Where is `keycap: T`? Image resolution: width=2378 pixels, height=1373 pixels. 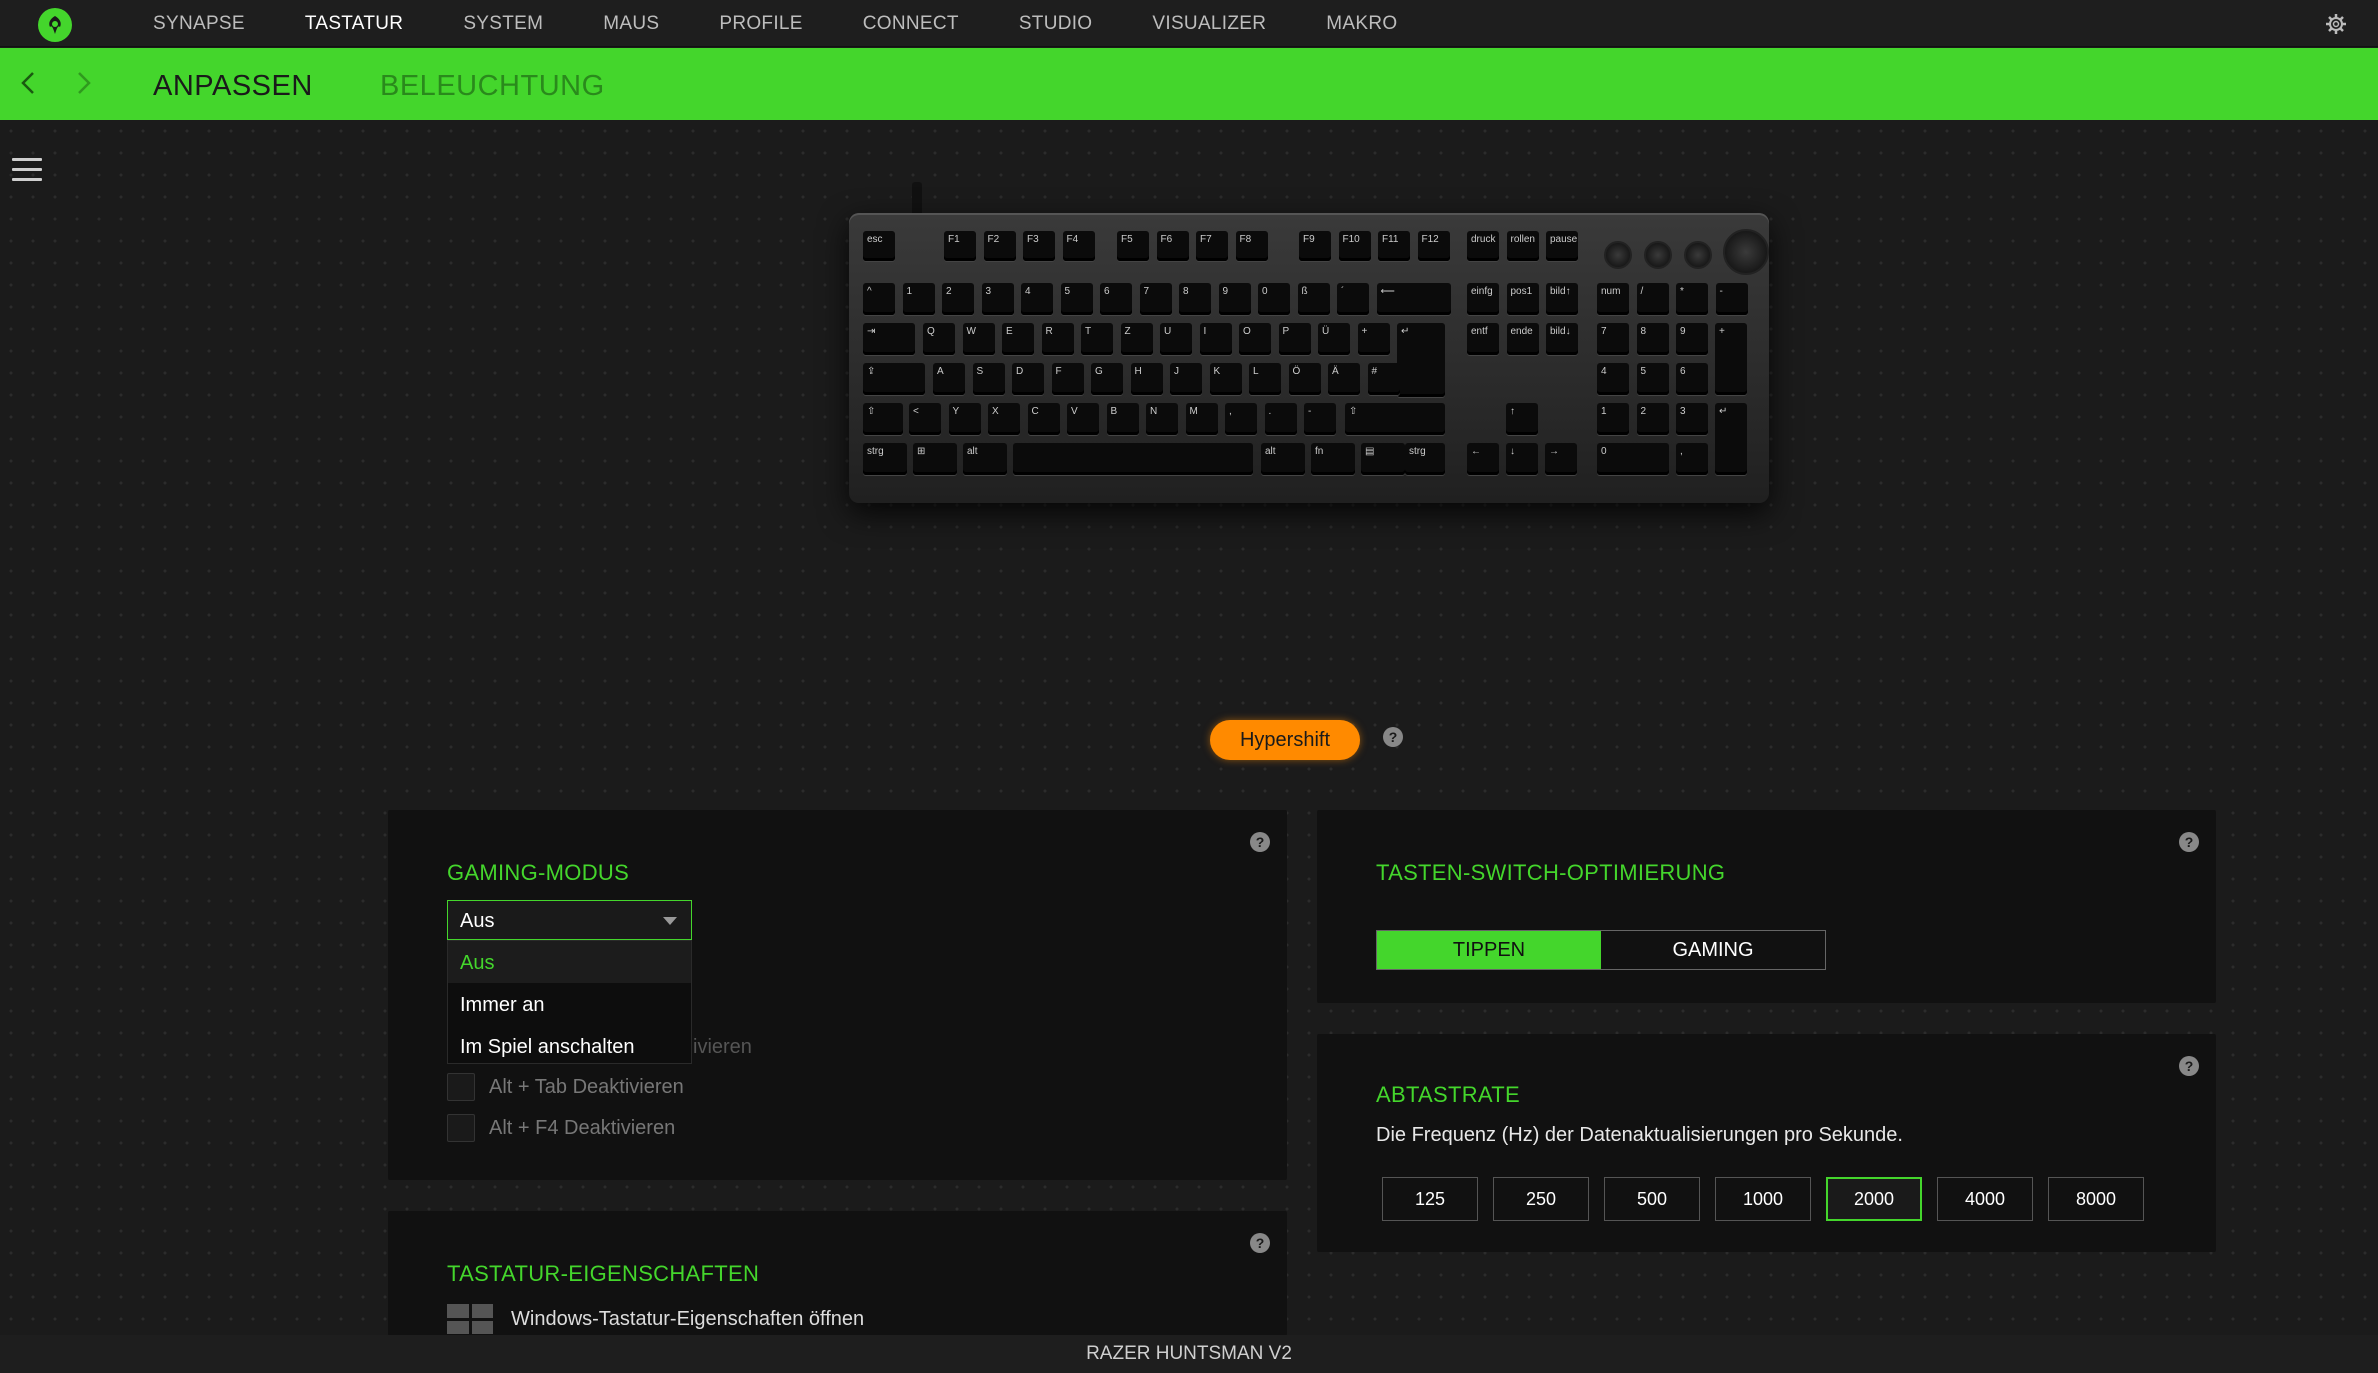
keycap: T is located at coordinates (1097, 339).